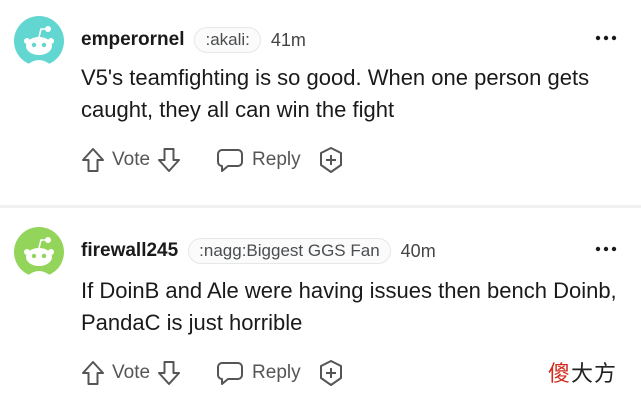 Image resolution: width=641 pixels, height=408 pixels. Describe the element at coordinates (560, 374) in the screenshot. I see `brand-watermark-accent: 傻` at that location.